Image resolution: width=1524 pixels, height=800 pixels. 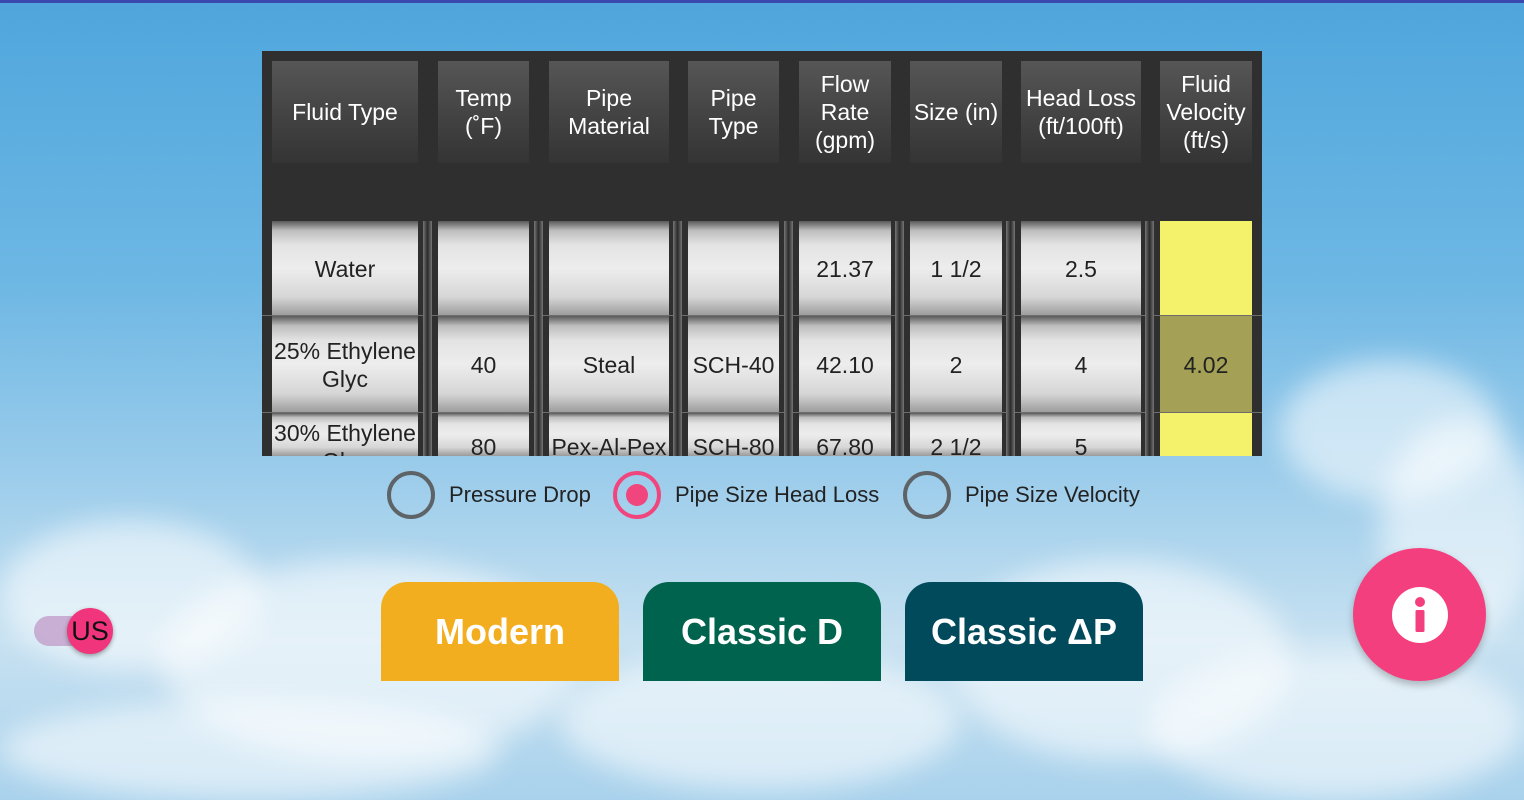 What do you see at coordinates (1052, 494) in the screenshot?
I see `radio-label: Pipe Size Velocity` at bounding box center [1052, 494].